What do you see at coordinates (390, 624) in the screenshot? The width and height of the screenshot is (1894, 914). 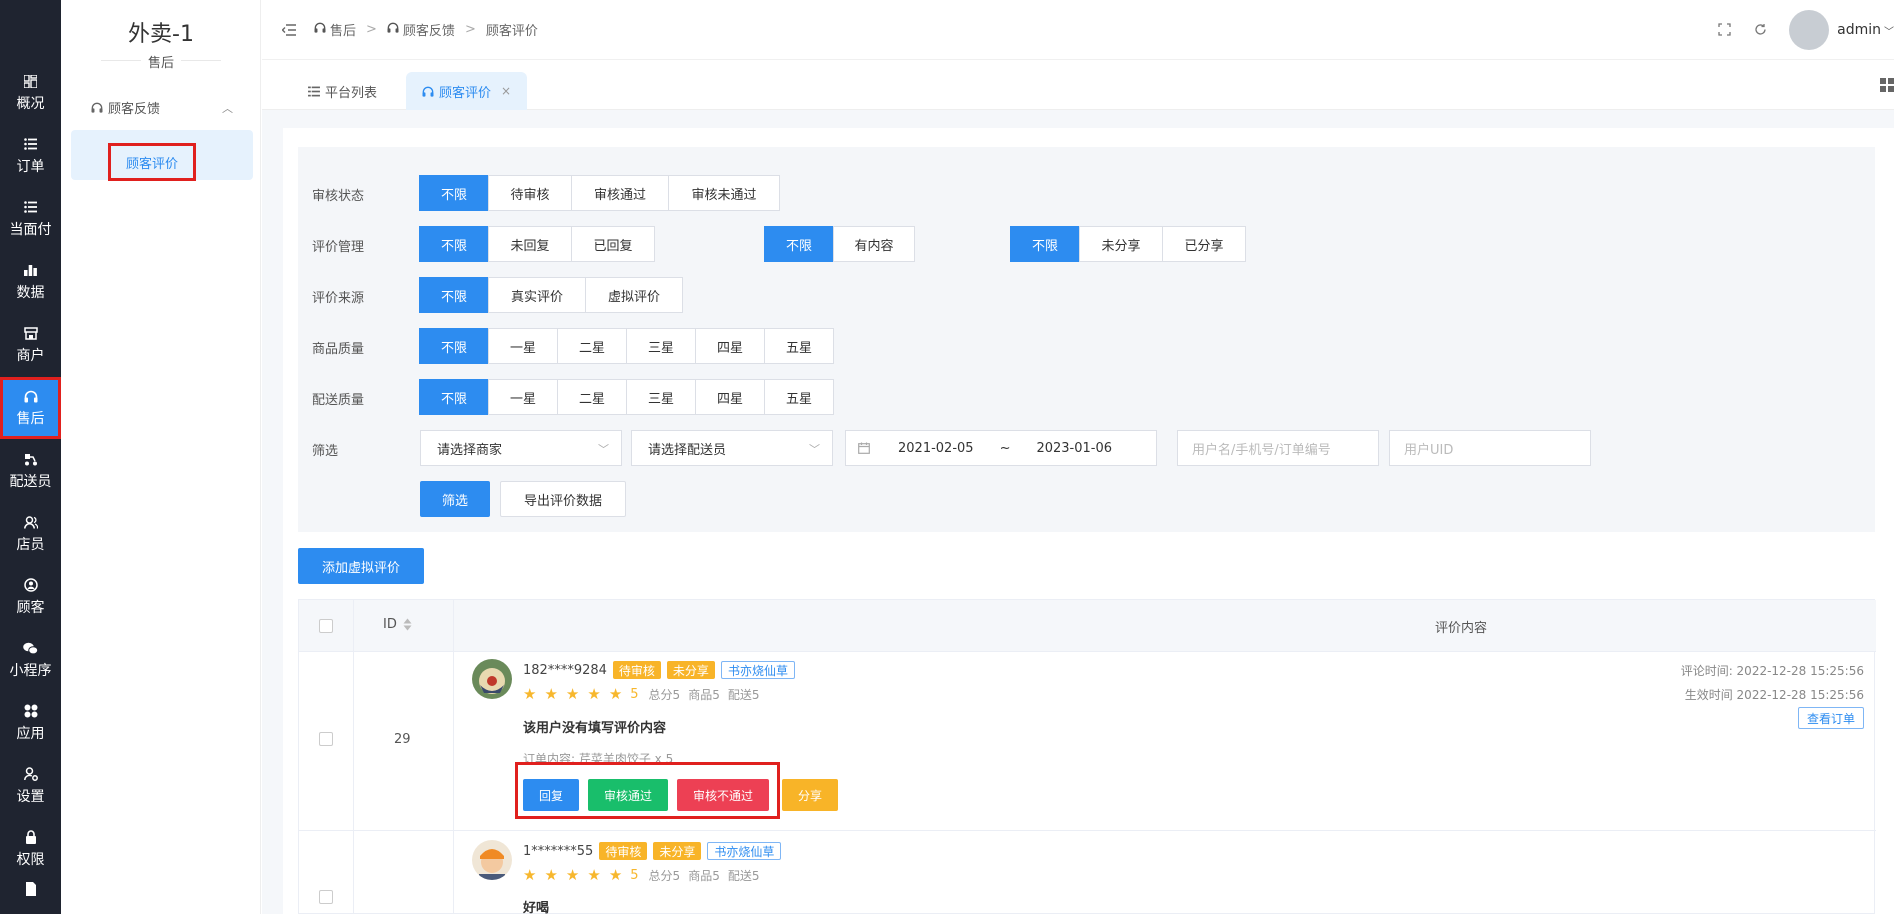 I see `id-header-label: ID` at bounding box center [390, 624].